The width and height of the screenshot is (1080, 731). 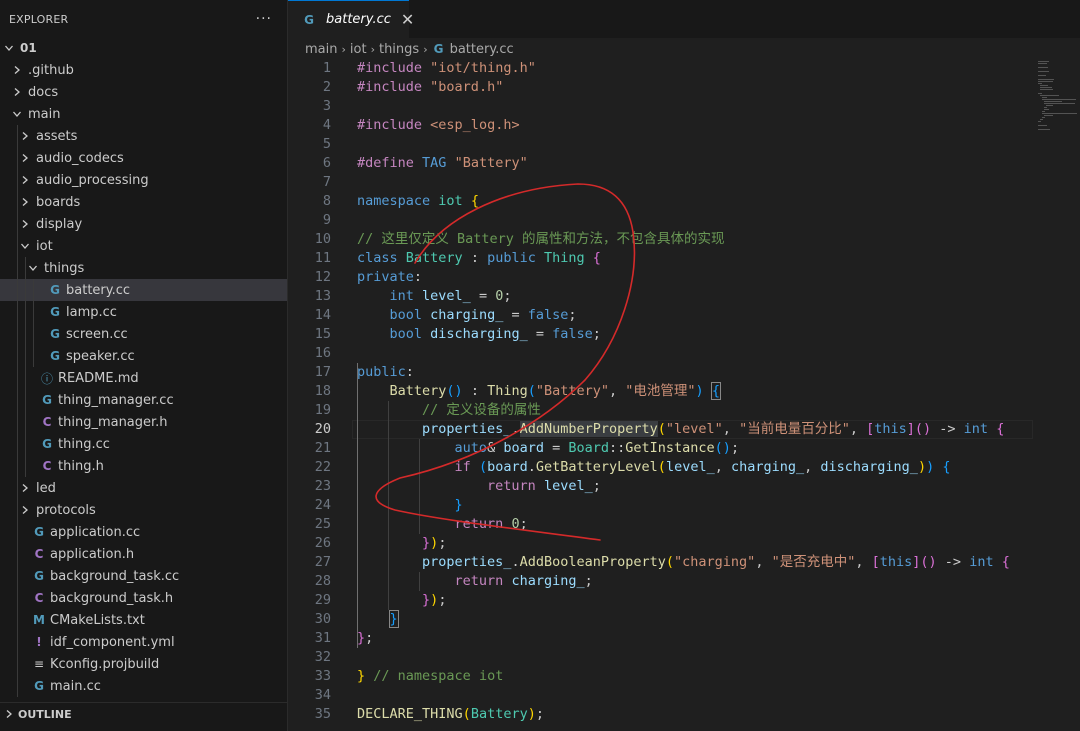 I want to click on file-item: ≡ Kconfig.projbuild, so click(x=143, y=664).